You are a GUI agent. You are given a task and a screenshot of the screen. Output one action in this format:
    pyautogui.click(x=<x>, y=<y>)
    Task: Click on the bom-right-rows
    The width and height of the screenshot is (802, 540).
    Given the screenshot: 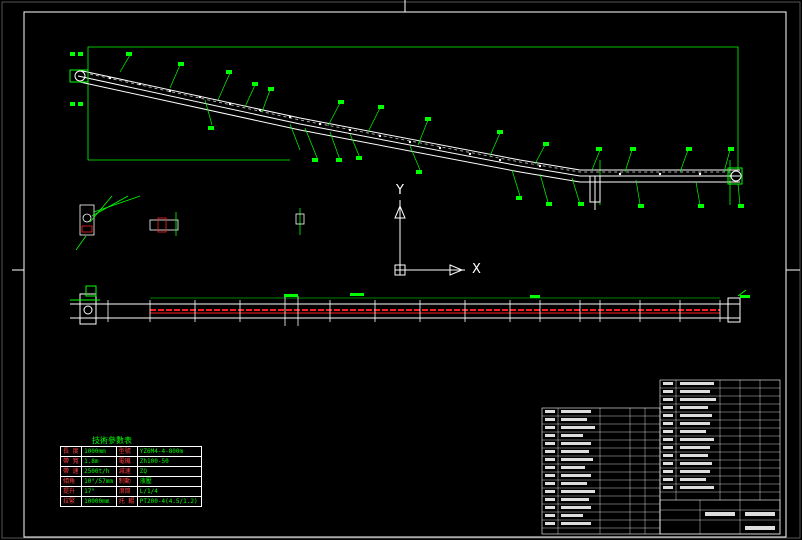 What is the action you would take?
    pyautogui.click(x=720, y=457)
    